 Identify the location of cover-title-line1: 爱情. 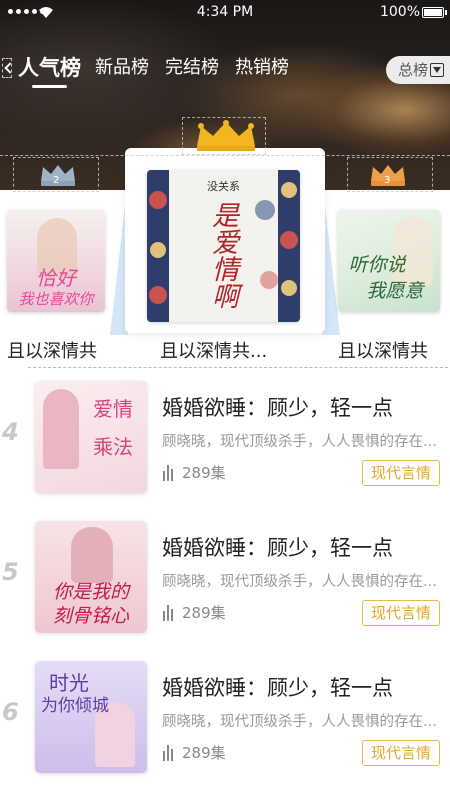
(113, 409).